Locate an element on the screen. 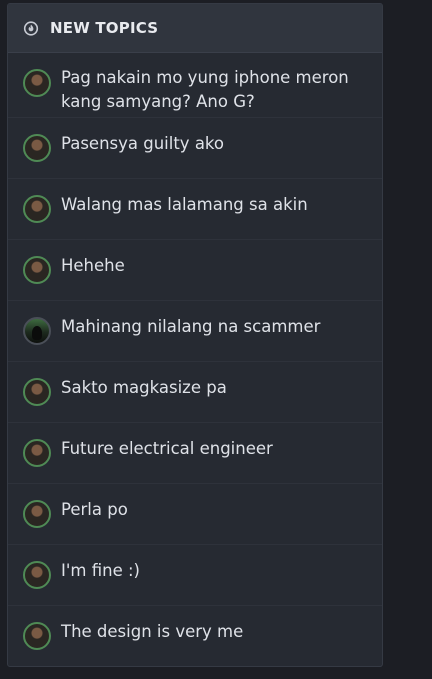  topic-title-link: Walang mas lalamang sa akin is located at coordinates (211, 205).